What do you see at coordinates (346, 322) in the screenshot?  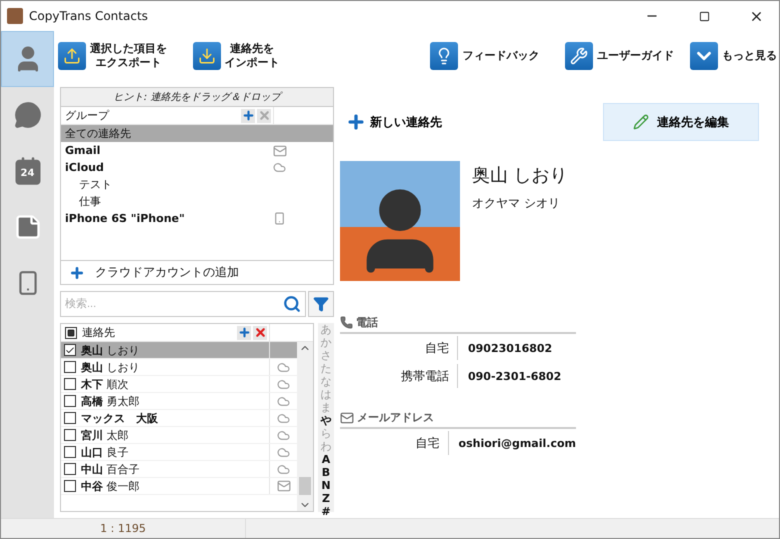 I see `telephone-icon` at bounding box center [346, 322].